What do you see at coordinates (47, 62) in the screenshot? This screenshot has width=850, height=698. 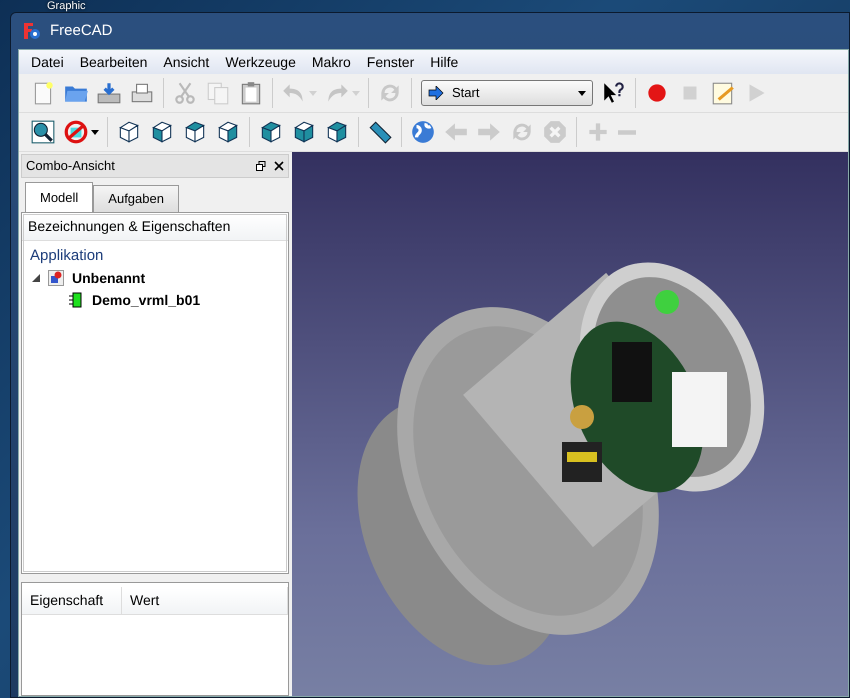 I see `menu-item: Datei` at bounding box center [47, 62].